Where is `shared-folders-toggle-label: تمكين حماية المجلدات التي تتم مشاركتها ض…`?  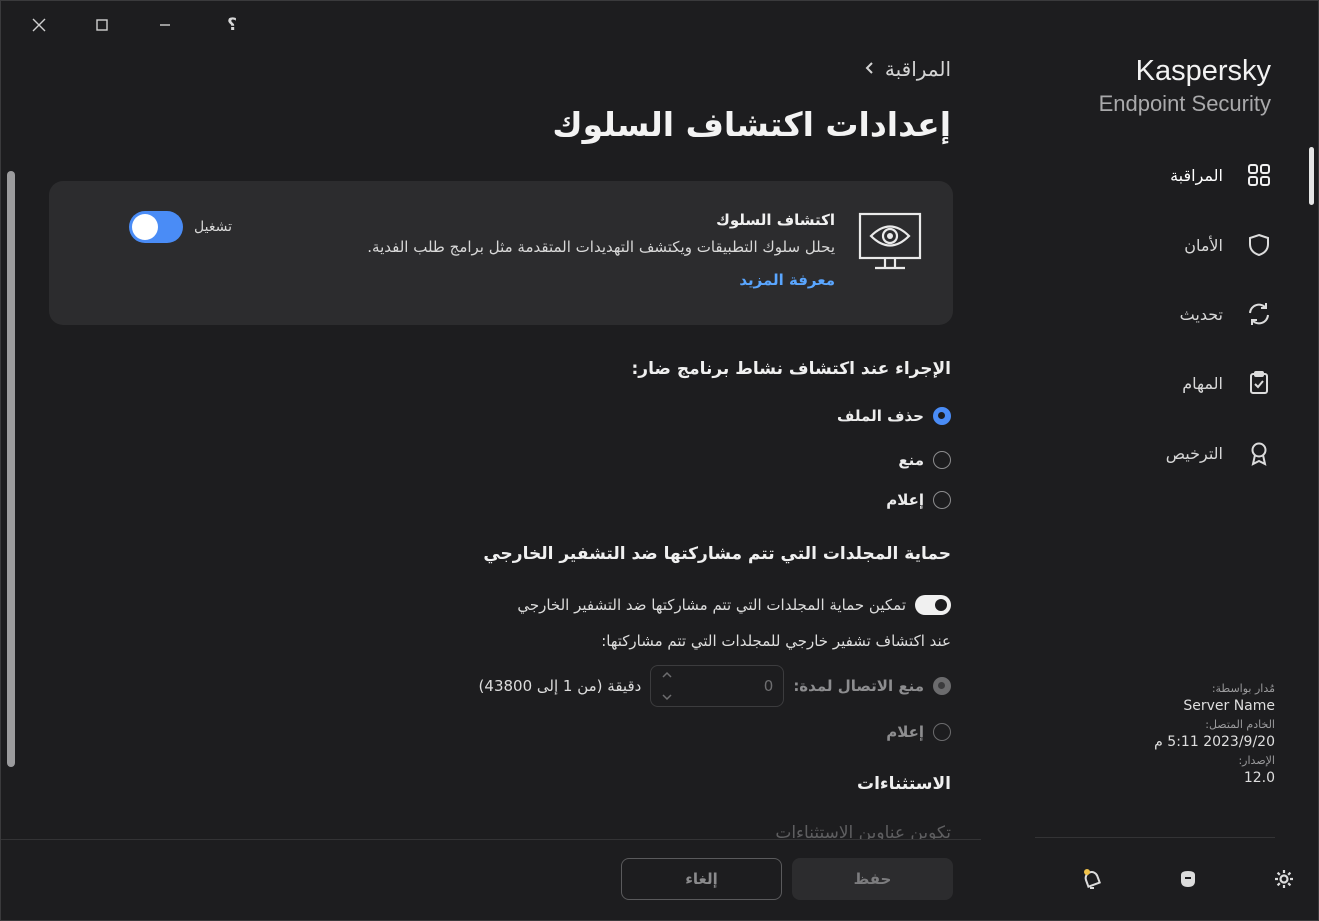
shared-folders-toggle-label: تمكين حماية المجلدات التي تتم مشاركتها ض… is located at coordinates (711, 605).